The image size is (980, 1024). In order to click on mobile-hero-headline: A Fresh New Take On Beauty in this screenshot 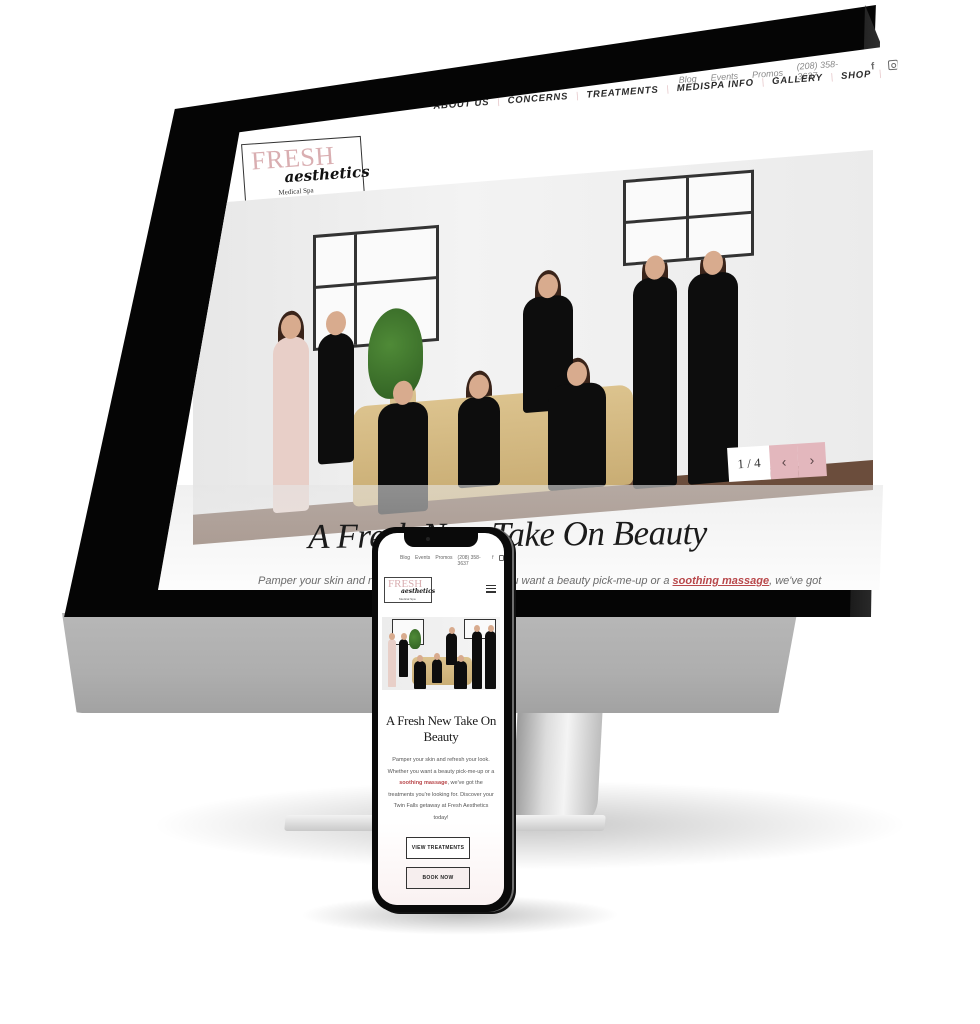, I will do `click(441, 728)`.